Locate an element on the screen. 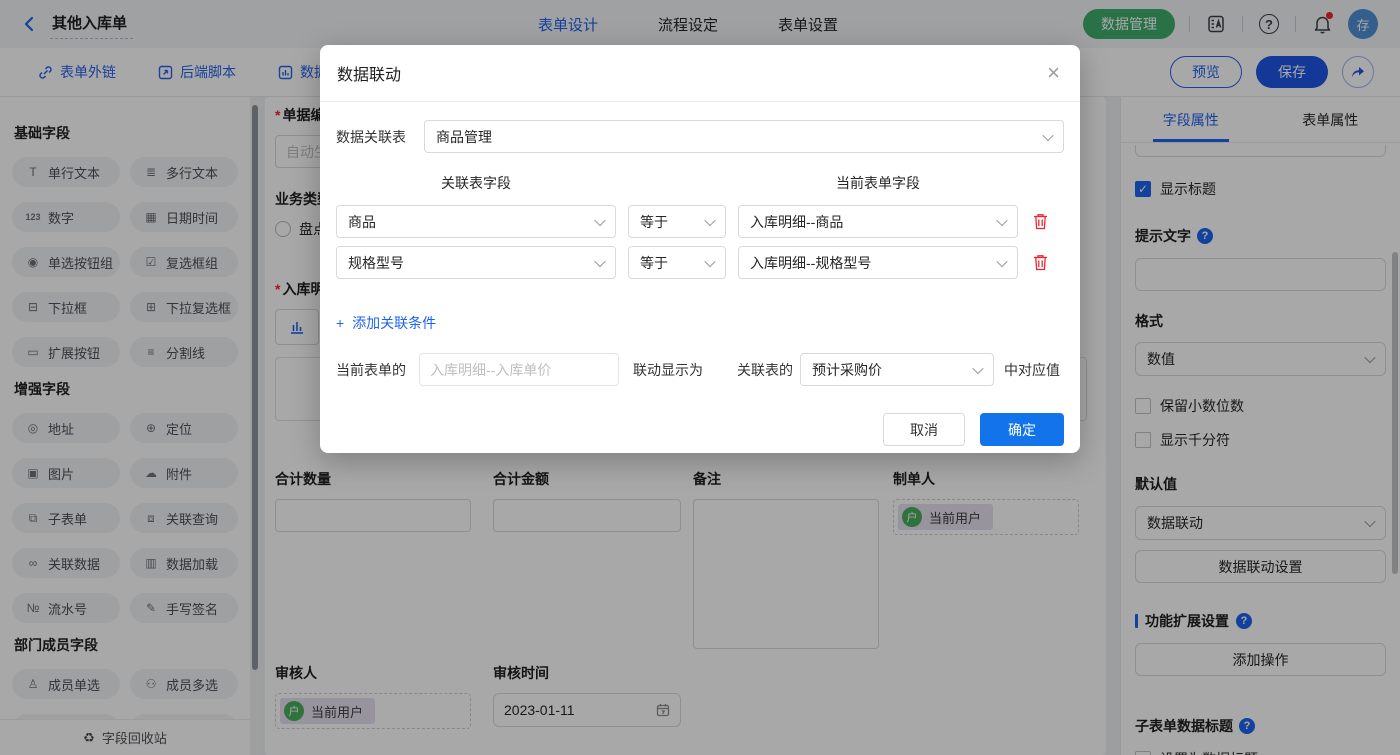 The height and width of the screenshot is (755, 1400). plus-icon: + is located at coordinates (340, 323).